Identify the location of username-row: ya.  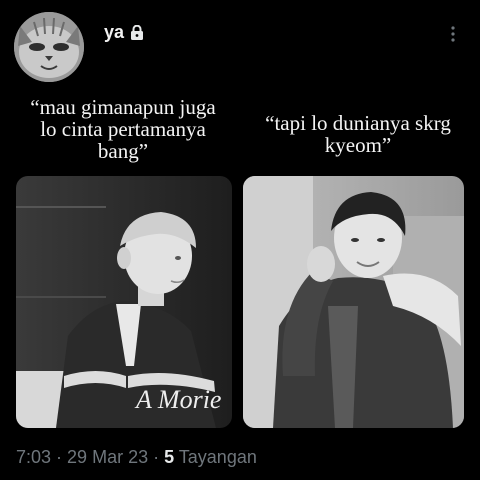
(124, 32).